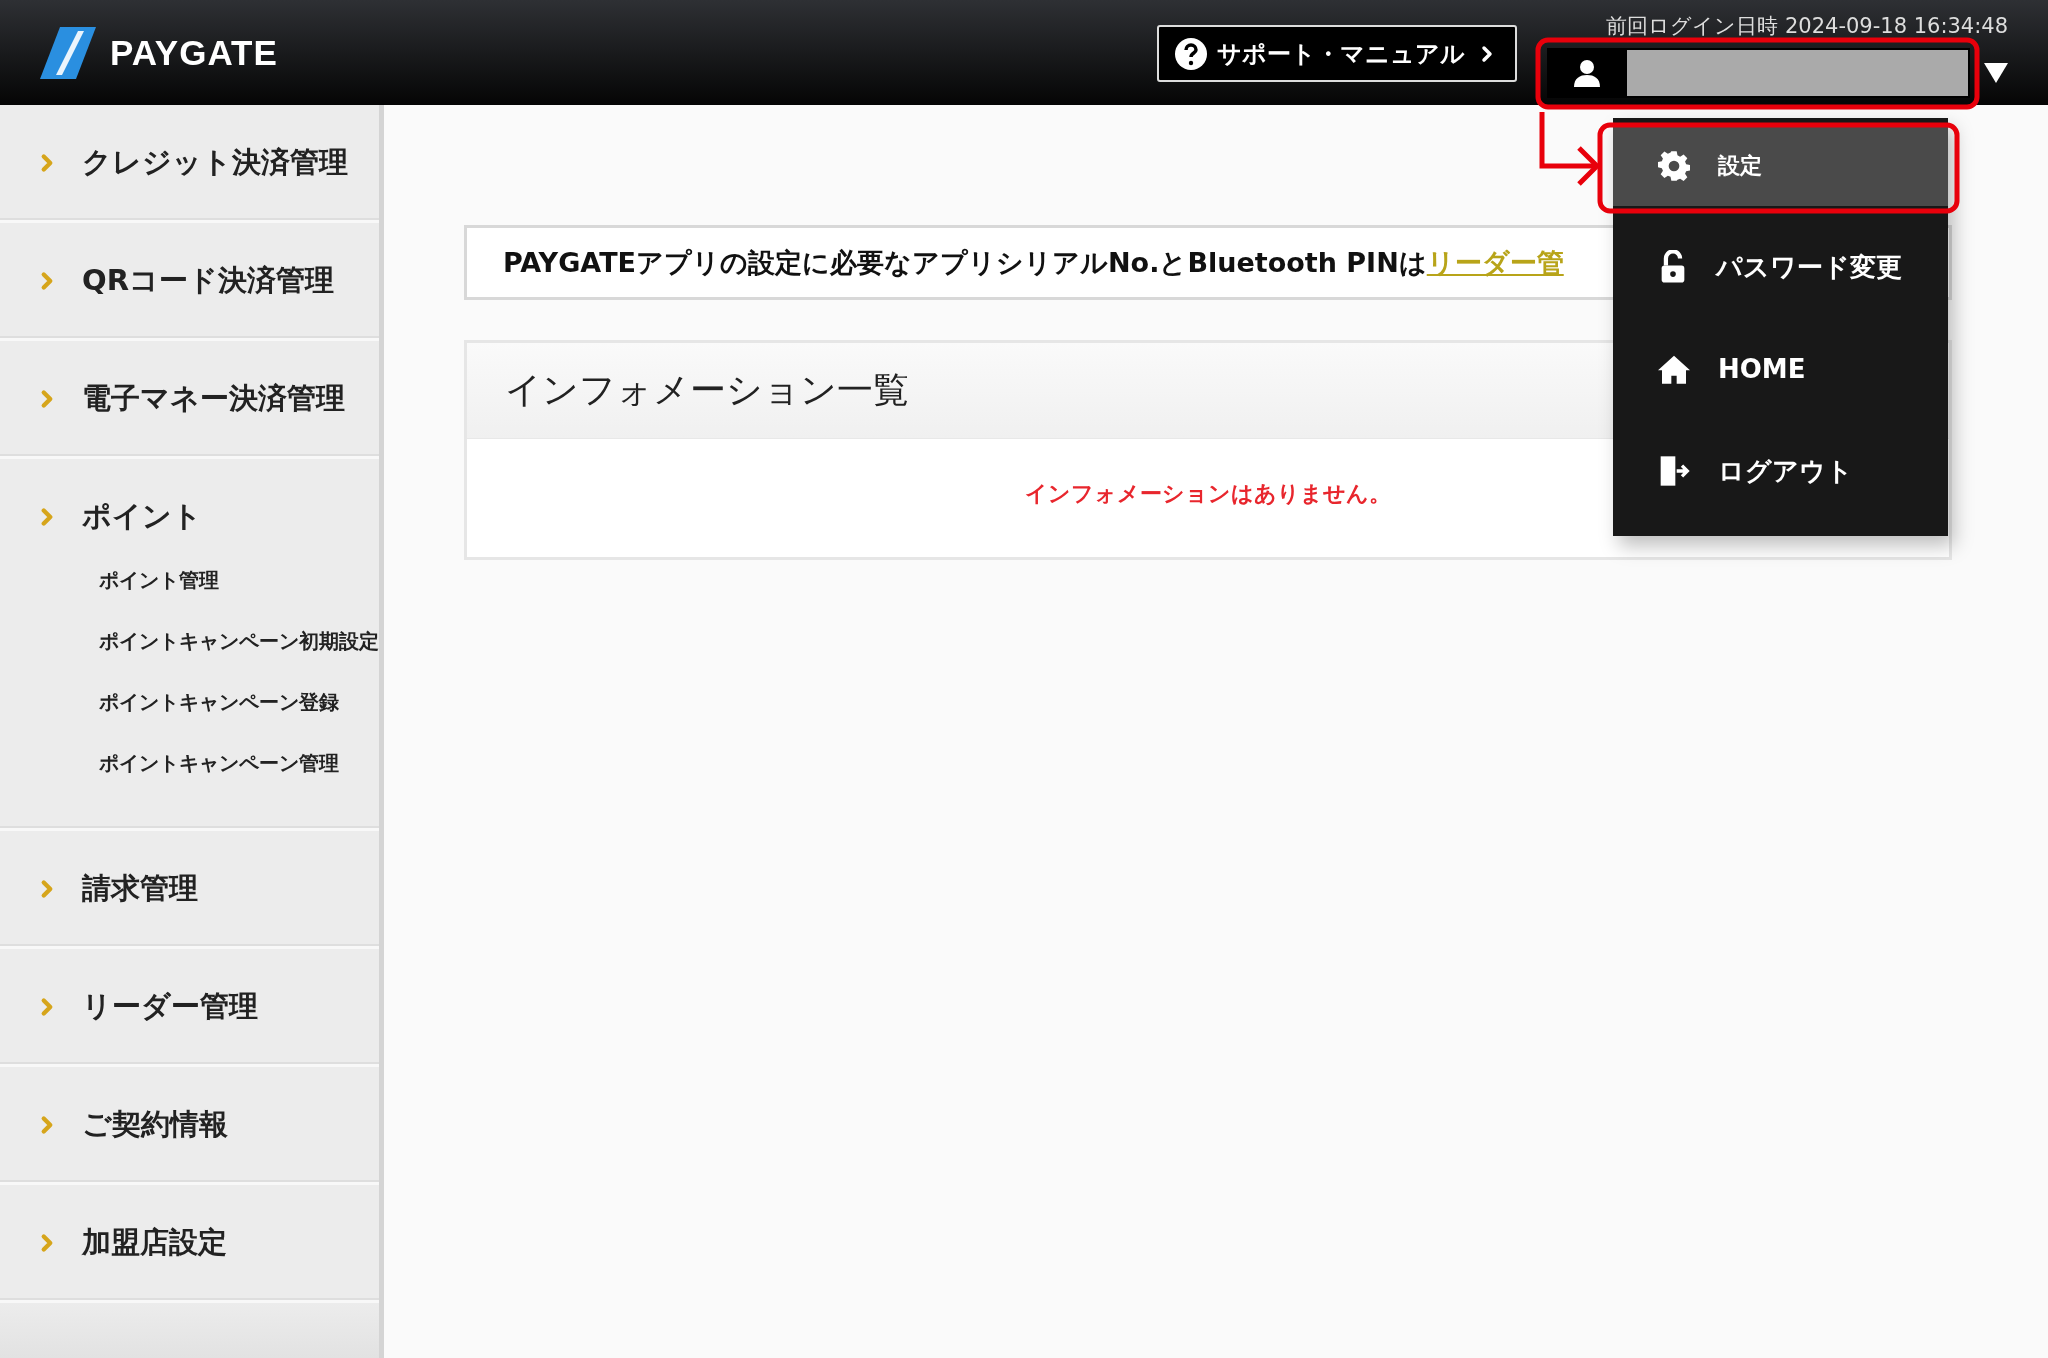  Describe the element at coordinates (1996, 73) in the screenshot. I see `dropdown-caret-icon` at that location.